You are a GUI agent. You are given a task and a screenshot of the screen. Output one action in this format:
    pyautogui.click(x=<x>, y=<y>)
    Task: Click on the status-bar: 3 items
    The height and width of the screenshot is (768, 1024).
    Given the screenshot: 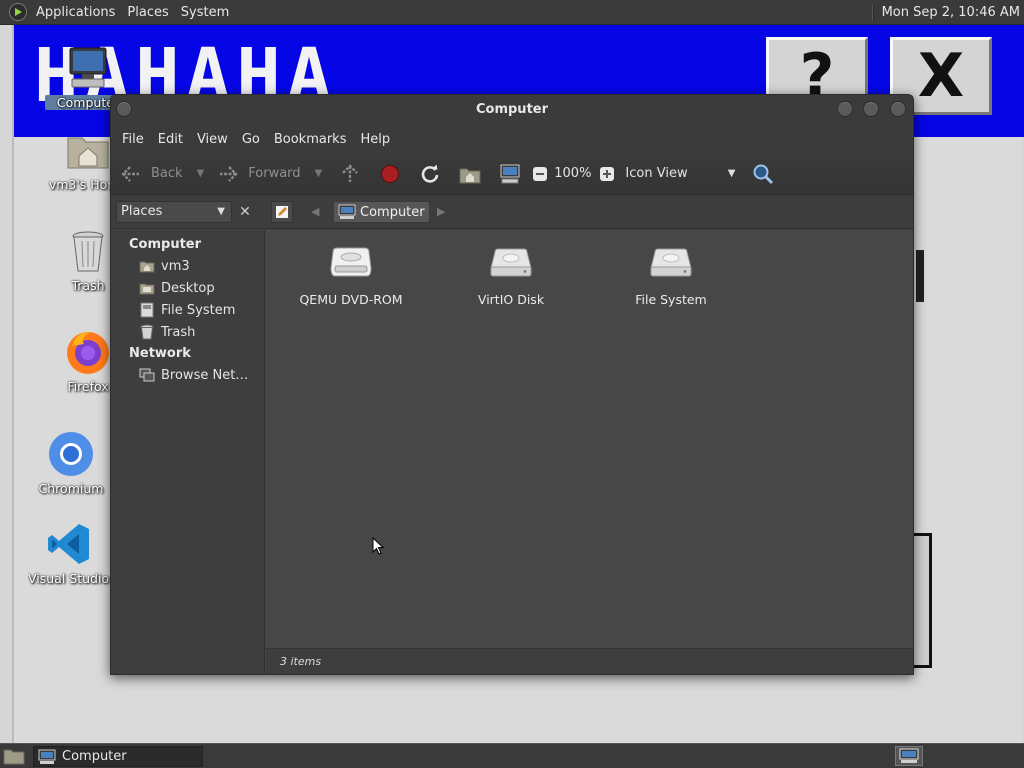 What is the action you would take?
    pyautogui.click(x=589, y=661)
    